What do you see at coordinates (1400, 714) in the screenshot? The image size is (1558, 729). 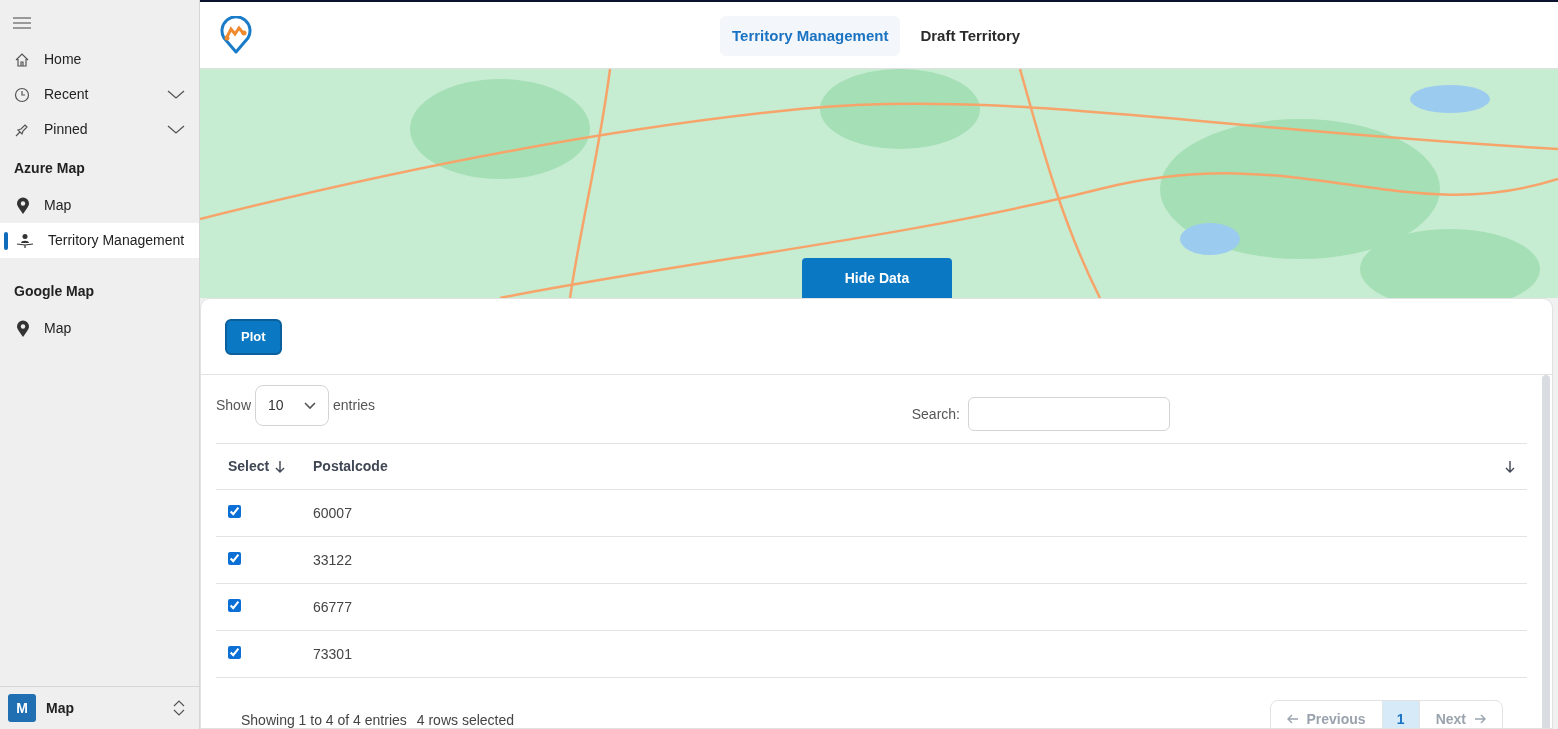 I see `page-button: 1` at bounding box center [1400, 714].